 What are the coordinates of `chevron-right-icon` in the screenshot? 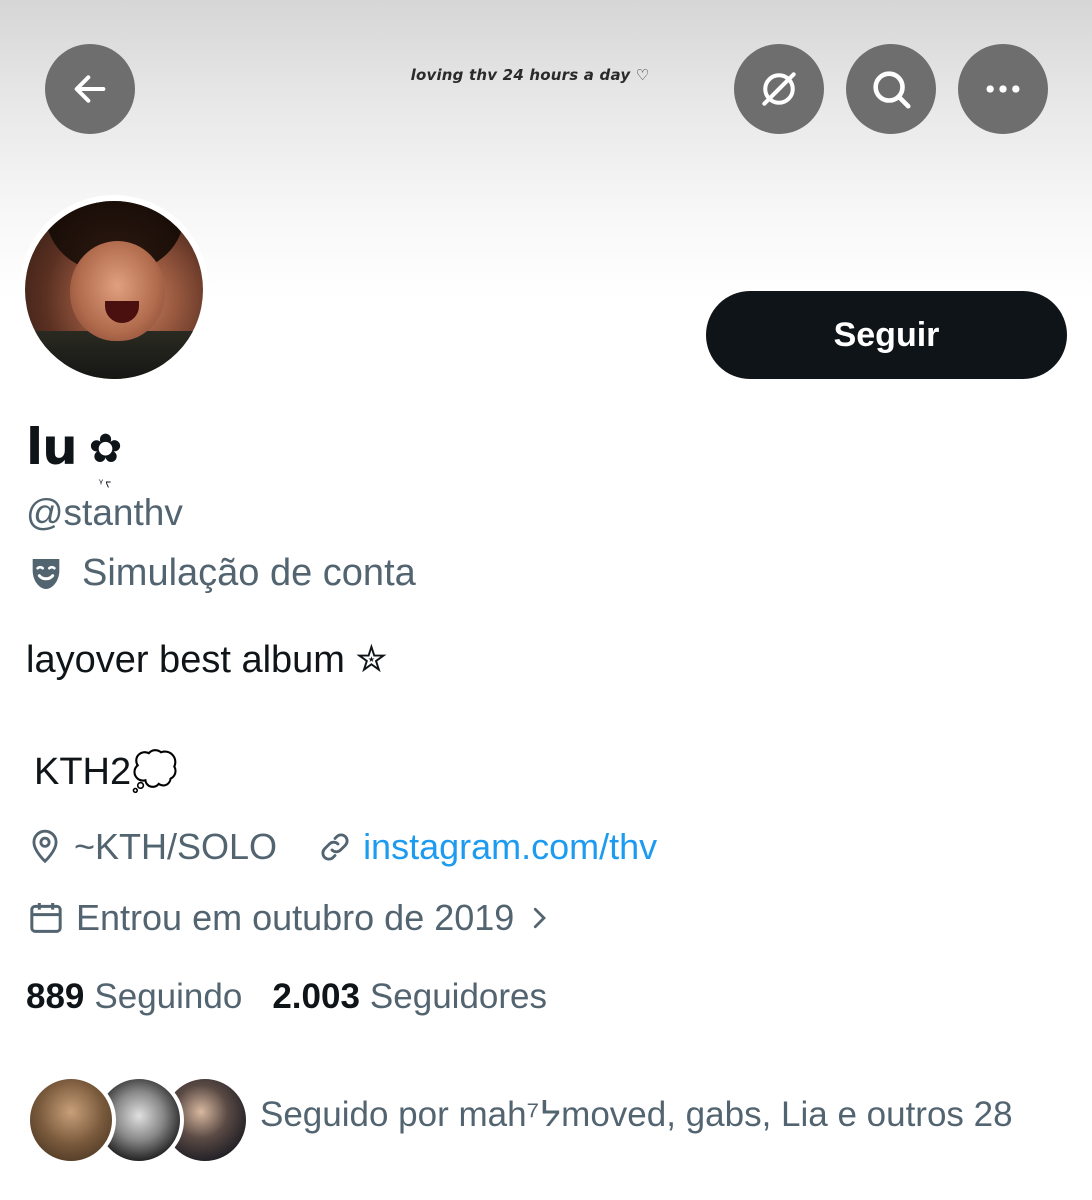 It's located at (540, 918).